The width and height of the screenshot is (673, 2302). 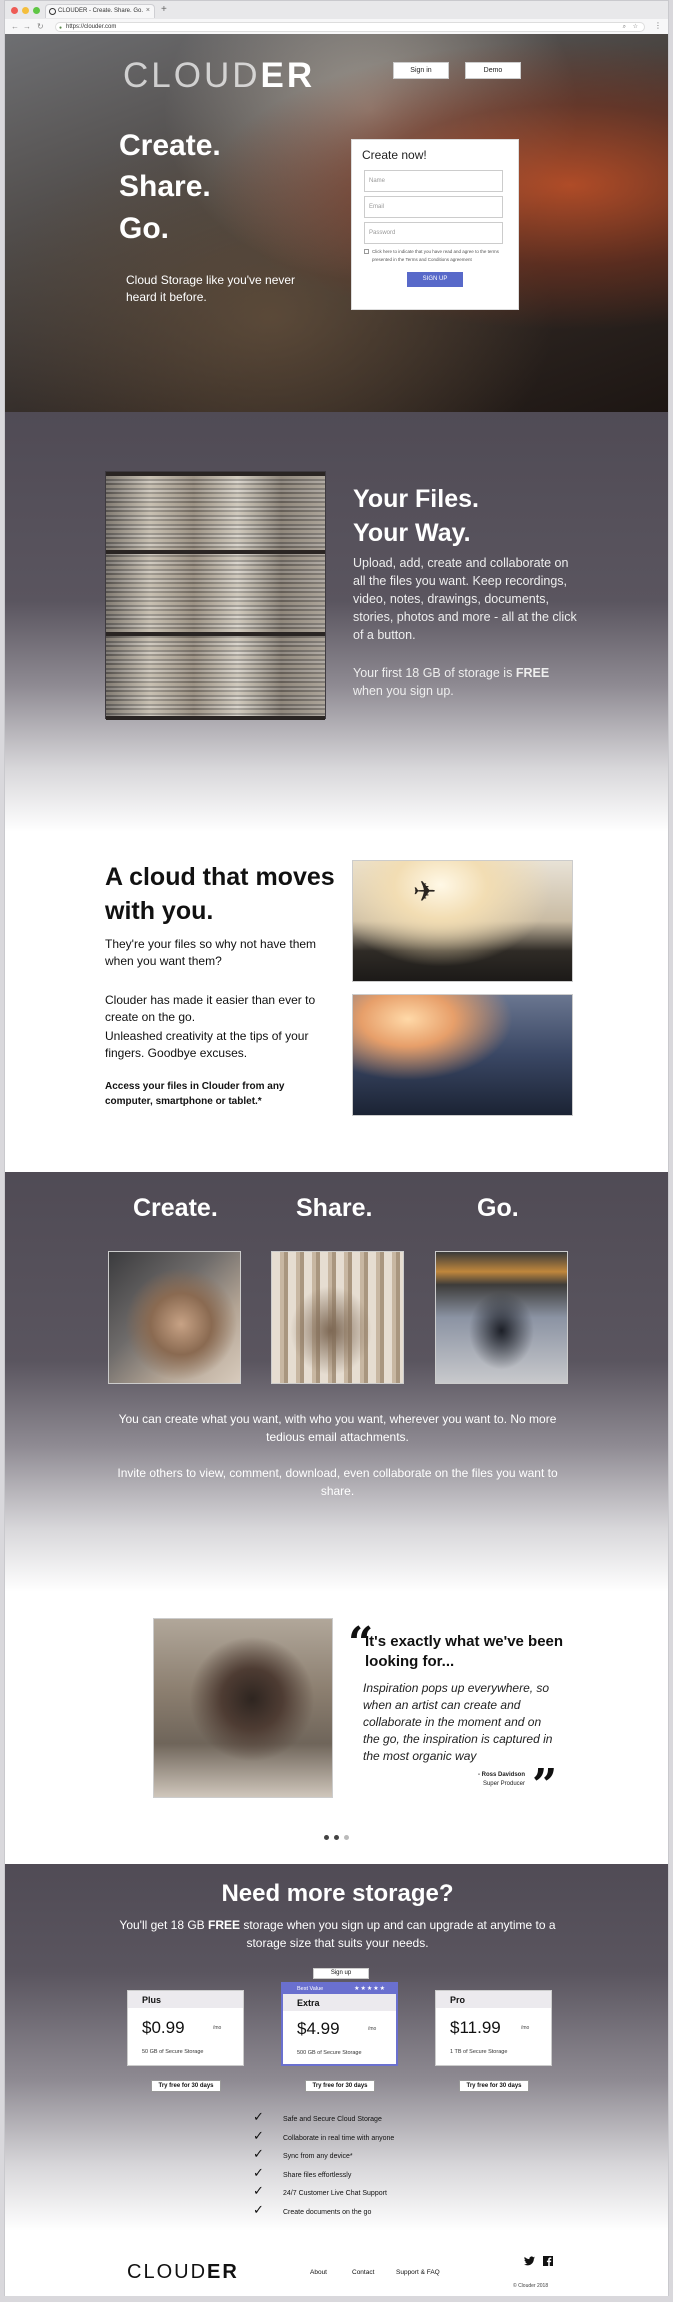 What do you see at coordinates (224, 1925) in the screenshot?
I see `pricing-sub-bold: FREE` at bounding box center [224, 1925].